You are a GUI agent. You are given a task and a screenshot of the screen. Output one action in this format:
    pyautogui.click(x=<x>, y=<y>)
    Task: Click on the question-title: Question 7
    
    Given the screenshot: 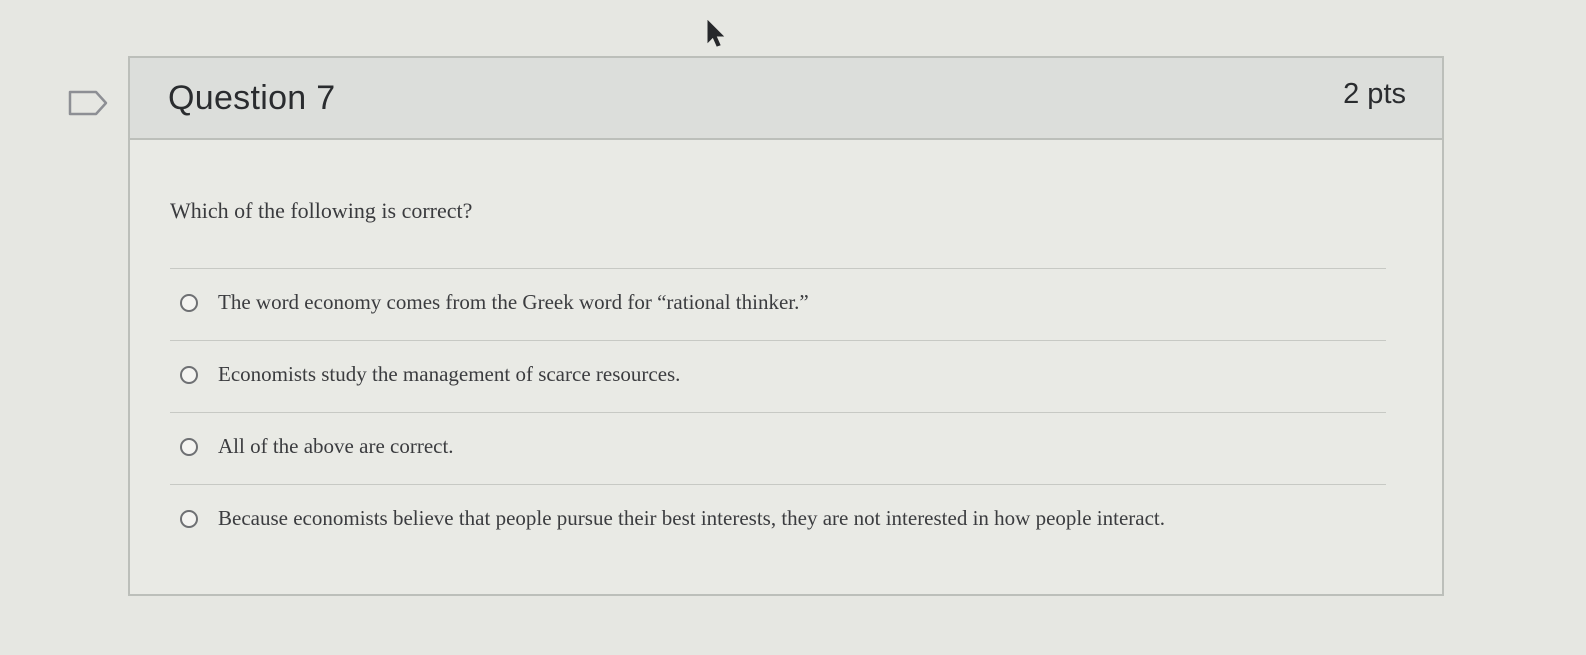 What is the action you would take?
    pyautogui.click(x=252, y=97)
    